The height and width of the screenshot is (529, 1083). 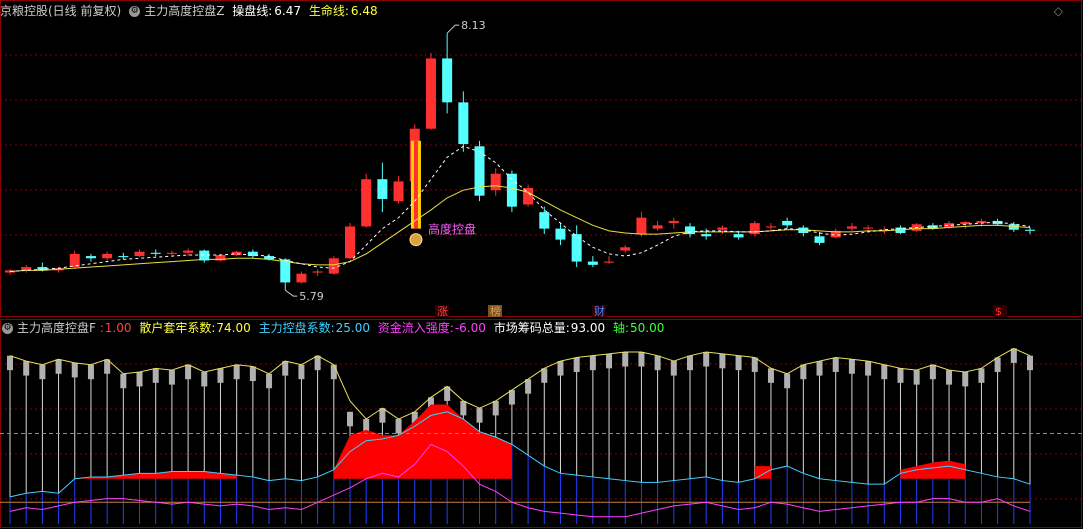 I want to click on min-price-label: 5.79, so click(x=311, y=296).